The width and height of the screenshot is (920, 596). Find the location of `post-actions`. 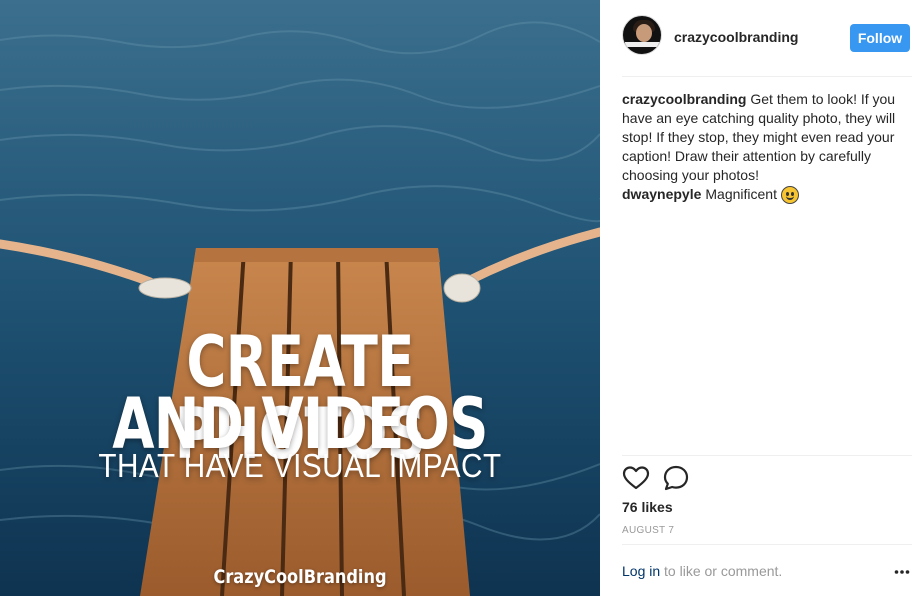

post-actions is located at coordinates (682, 478).